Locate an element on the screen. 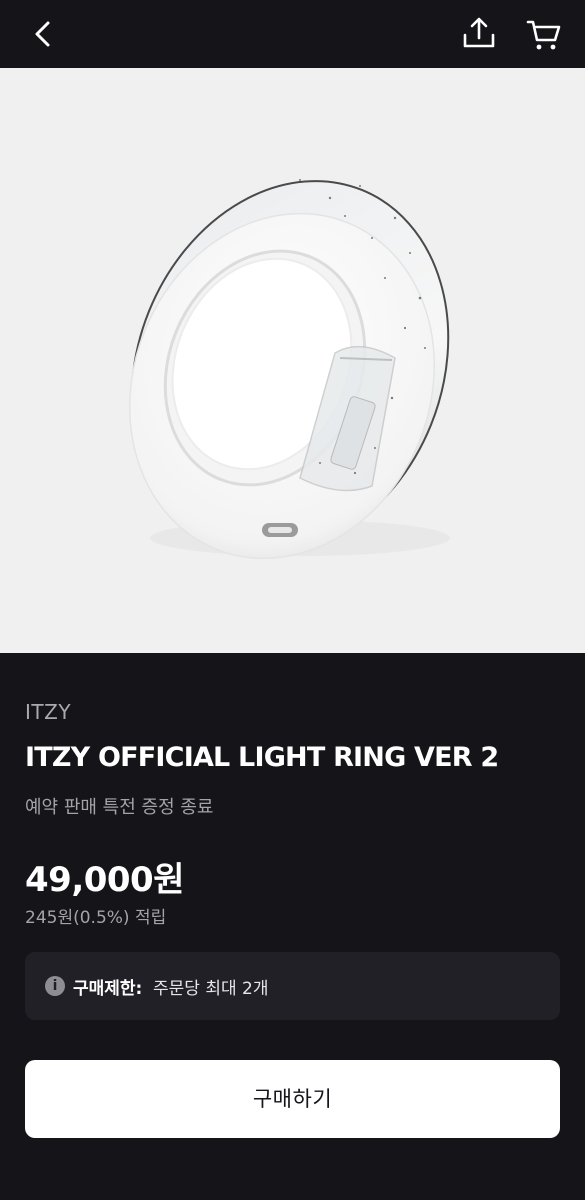 The width and height of the screenshot is (585, 1200). product-notice: 예약 판매 특전 증정 종료 is located at coordinates (119, 807).